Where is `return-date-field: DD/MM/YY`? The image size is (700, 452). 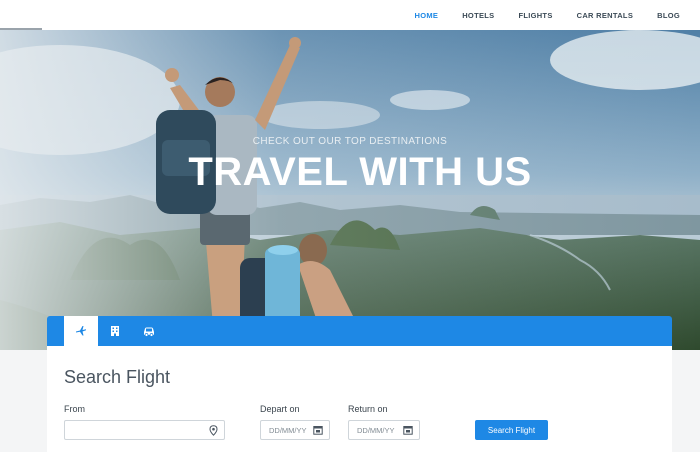 return-date-field: DD/MM/YY is located at coordinates (384, 430).